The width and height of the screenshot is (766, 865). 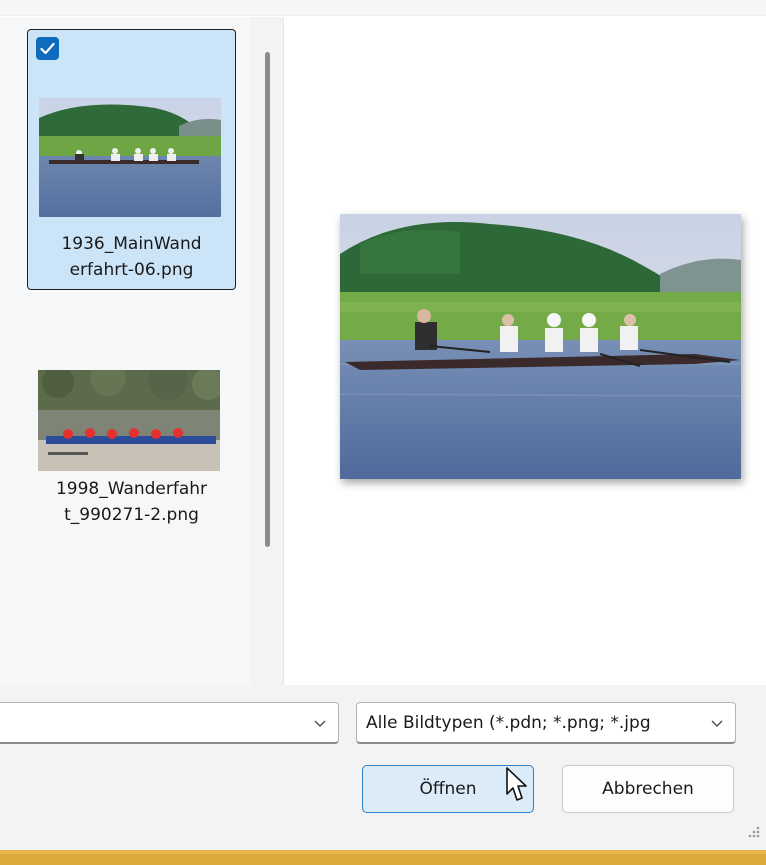 I want to click on check-icon, so click(x=47, y=48).